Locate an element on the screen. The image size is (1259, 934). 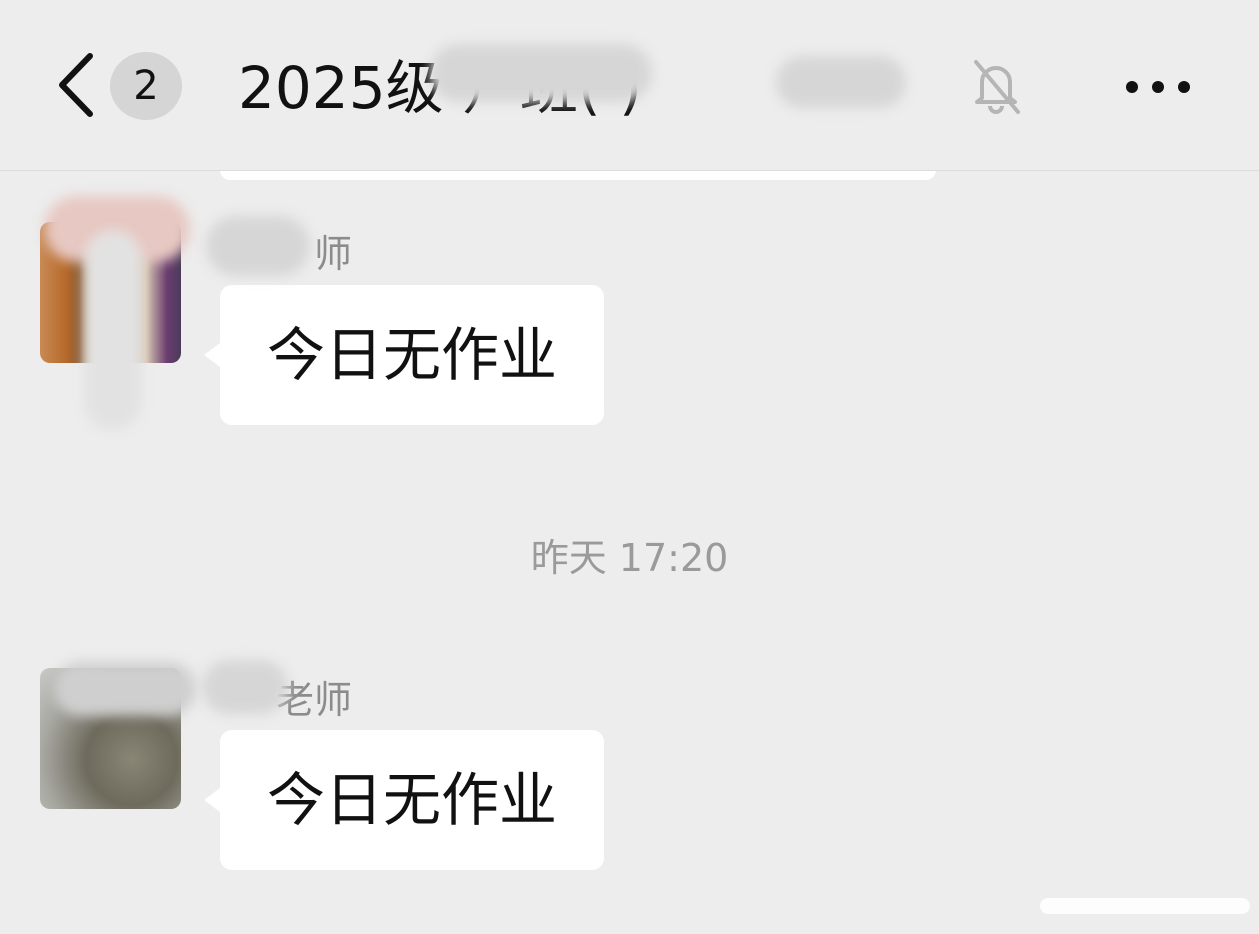
unread-count-badge: 2 is located at coordinates (146, 86).